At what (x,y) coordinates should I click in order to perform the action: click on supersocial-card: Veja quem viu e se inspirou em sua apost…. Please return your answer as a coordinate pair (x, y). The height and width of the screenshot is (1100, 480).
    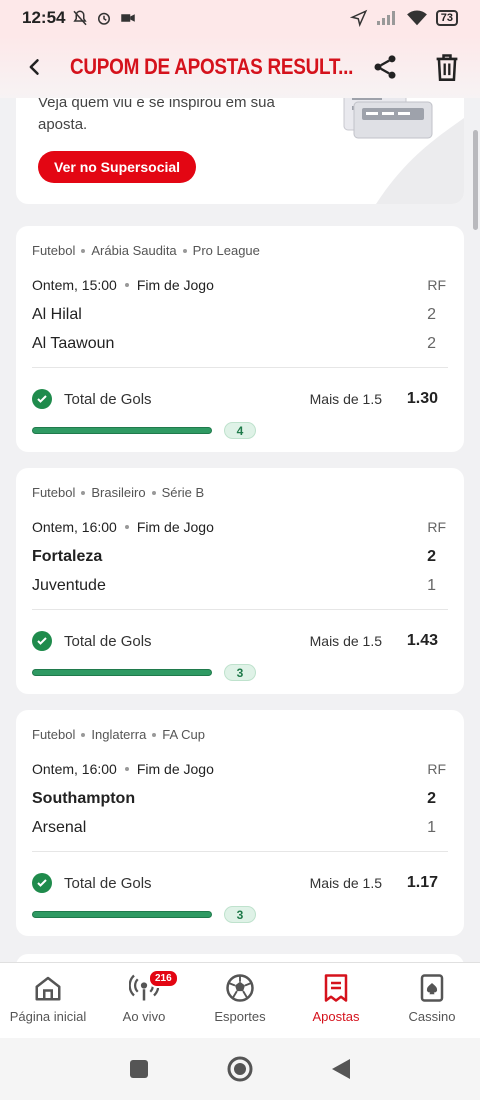
    Looking at the image, I should click on (240, 151).